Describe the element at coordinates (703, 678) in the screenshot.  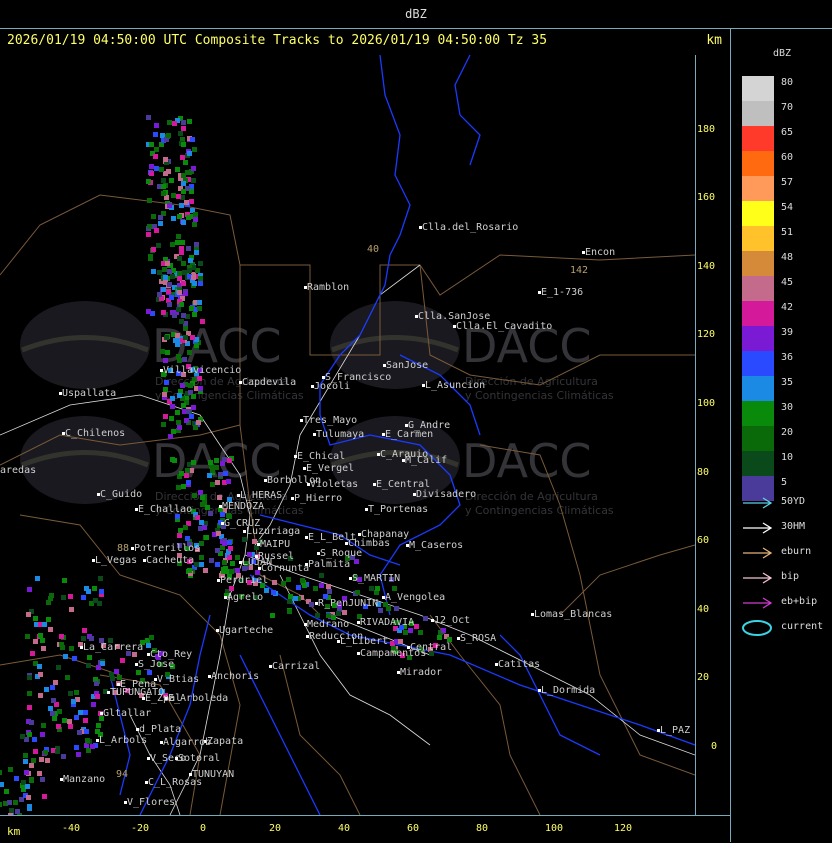
I see `y-tick-label: 20` at that location.